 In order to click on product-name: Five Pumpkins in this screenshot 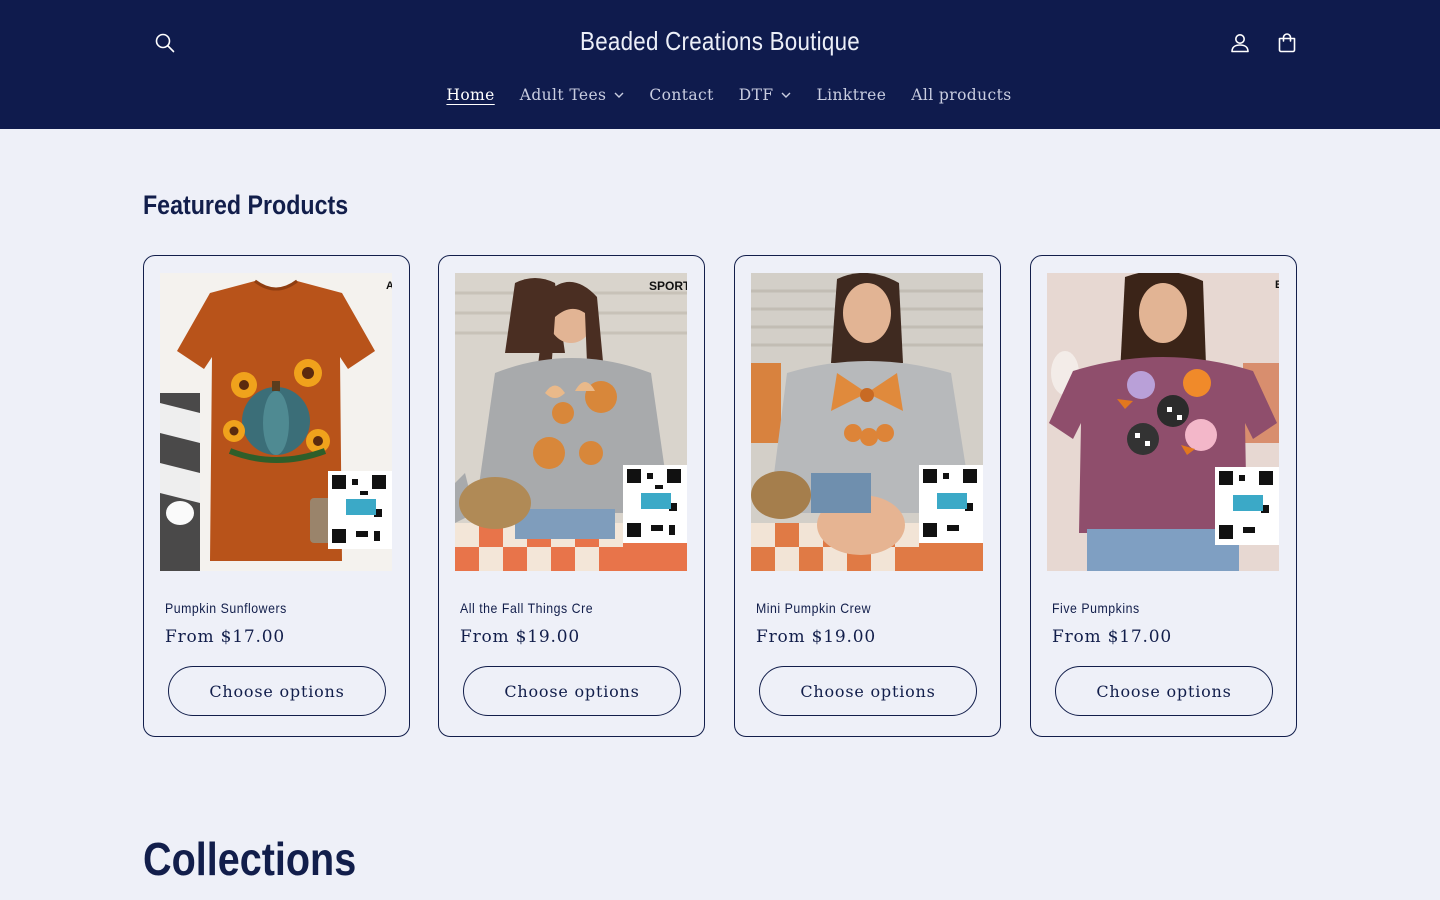, I will do `click(1096, 608)`.